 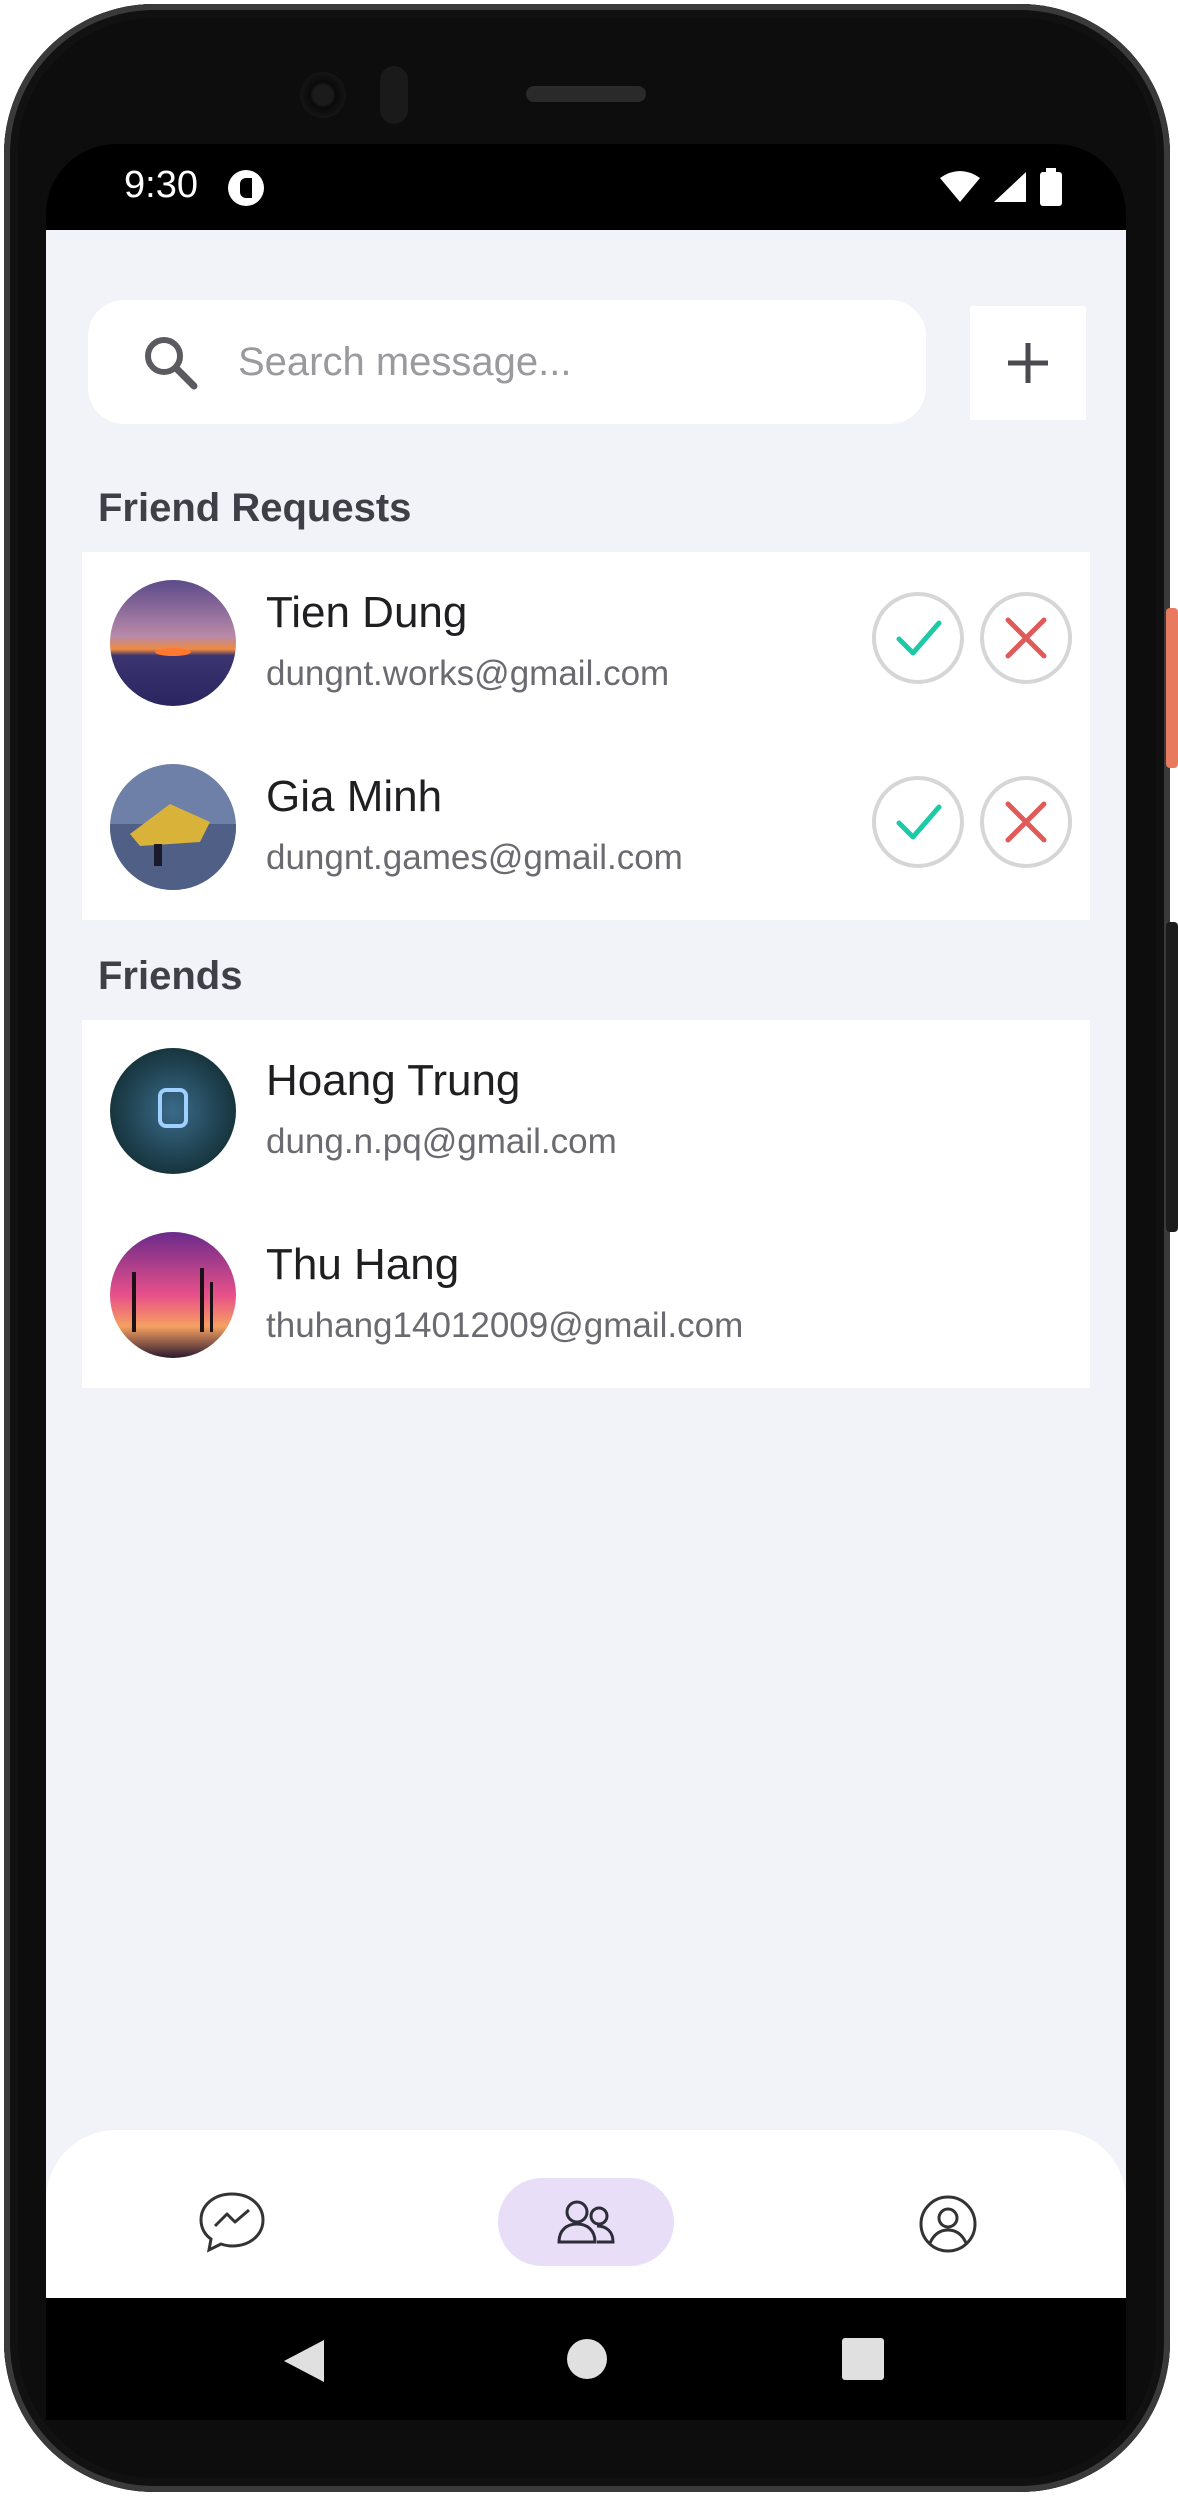 I want to click on signal-icon, so click(x=1010, y=187).